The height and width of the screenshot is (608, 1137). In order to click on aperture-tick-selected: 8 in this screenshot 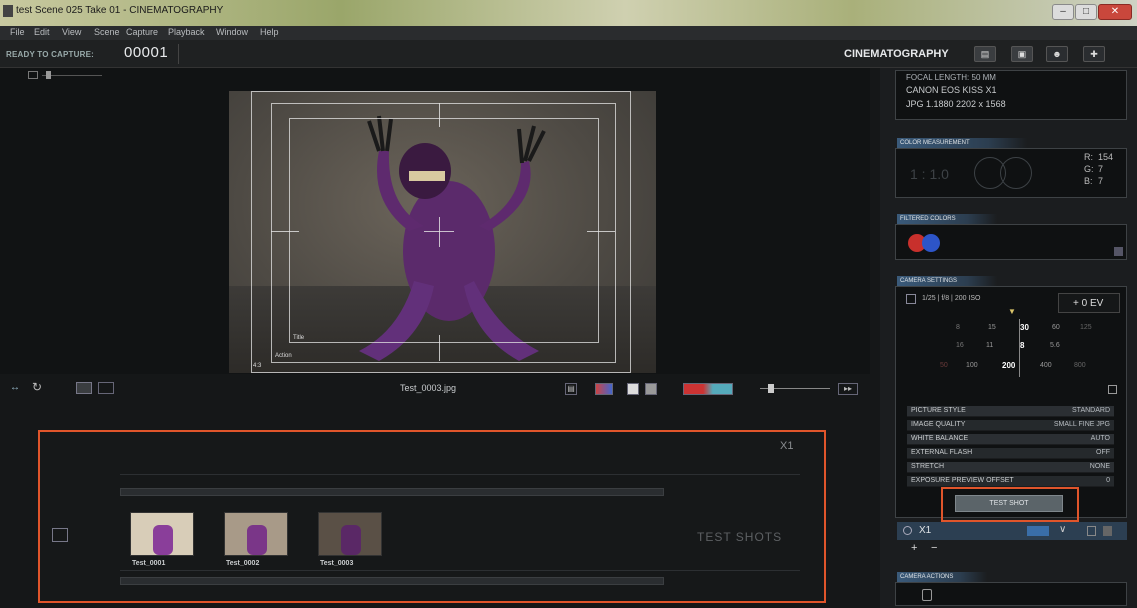, I will do `click(1022, 345)`.